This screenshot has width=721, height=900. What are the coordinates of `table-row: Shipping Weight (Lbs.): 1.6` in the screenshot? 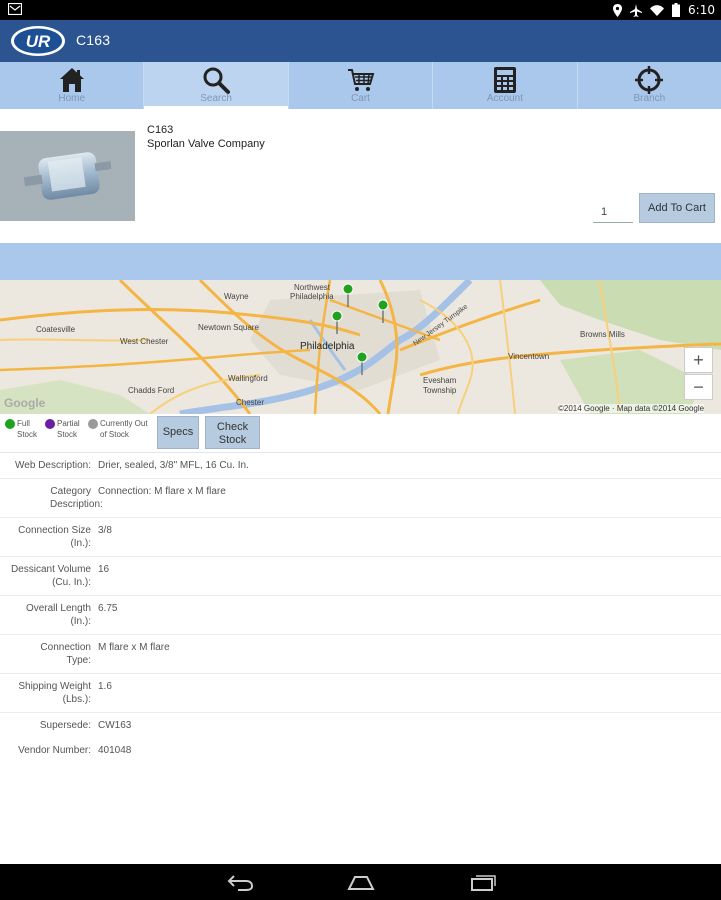 It's located at (360, 693).